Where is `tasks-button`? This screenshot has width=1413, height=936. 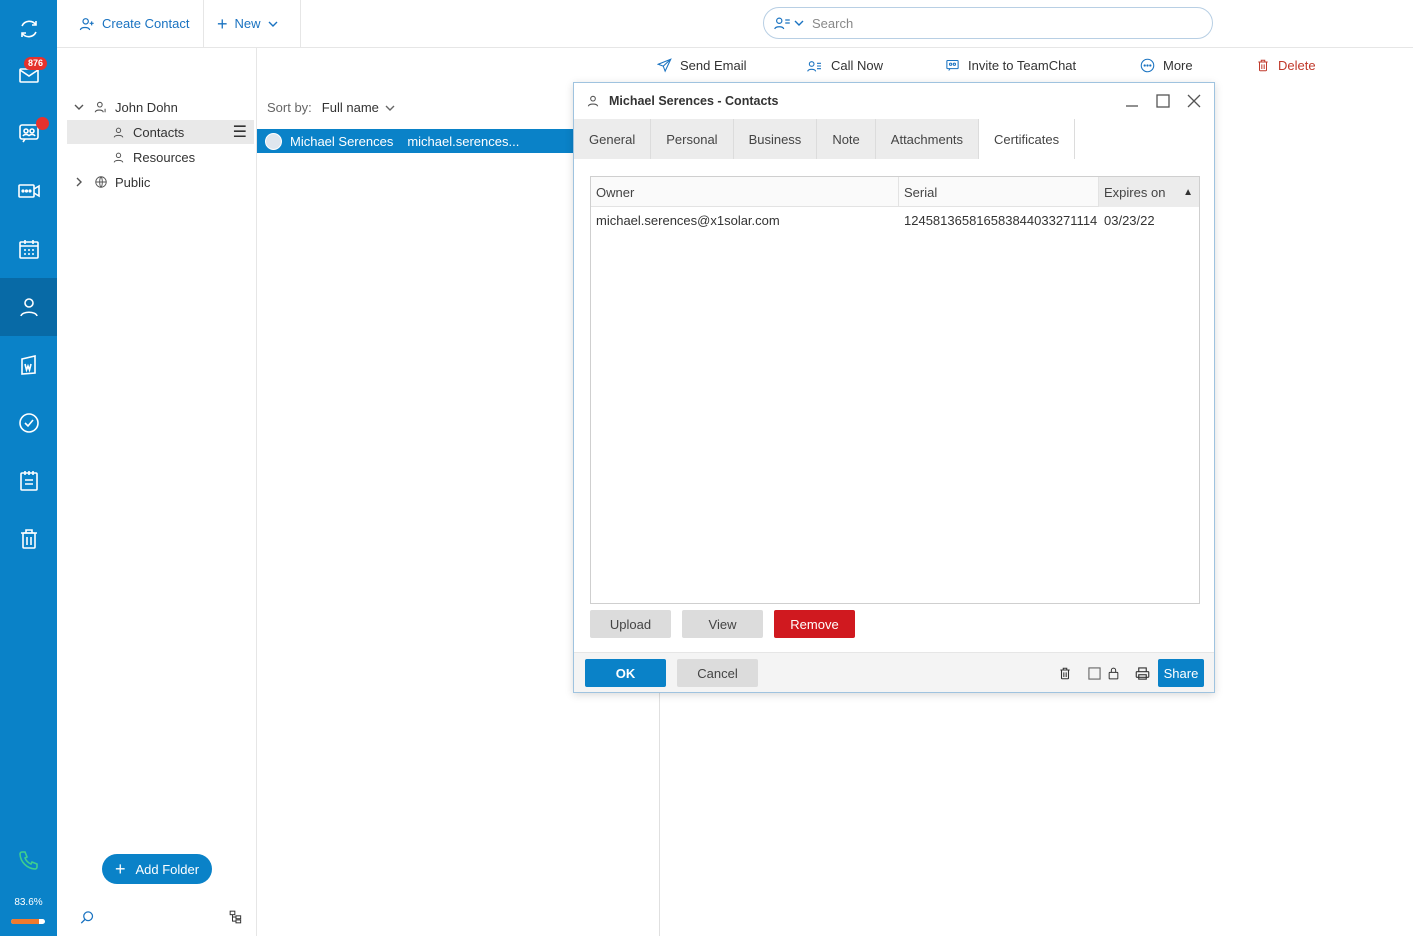
tasks-button is located at coordinates (28, 423).